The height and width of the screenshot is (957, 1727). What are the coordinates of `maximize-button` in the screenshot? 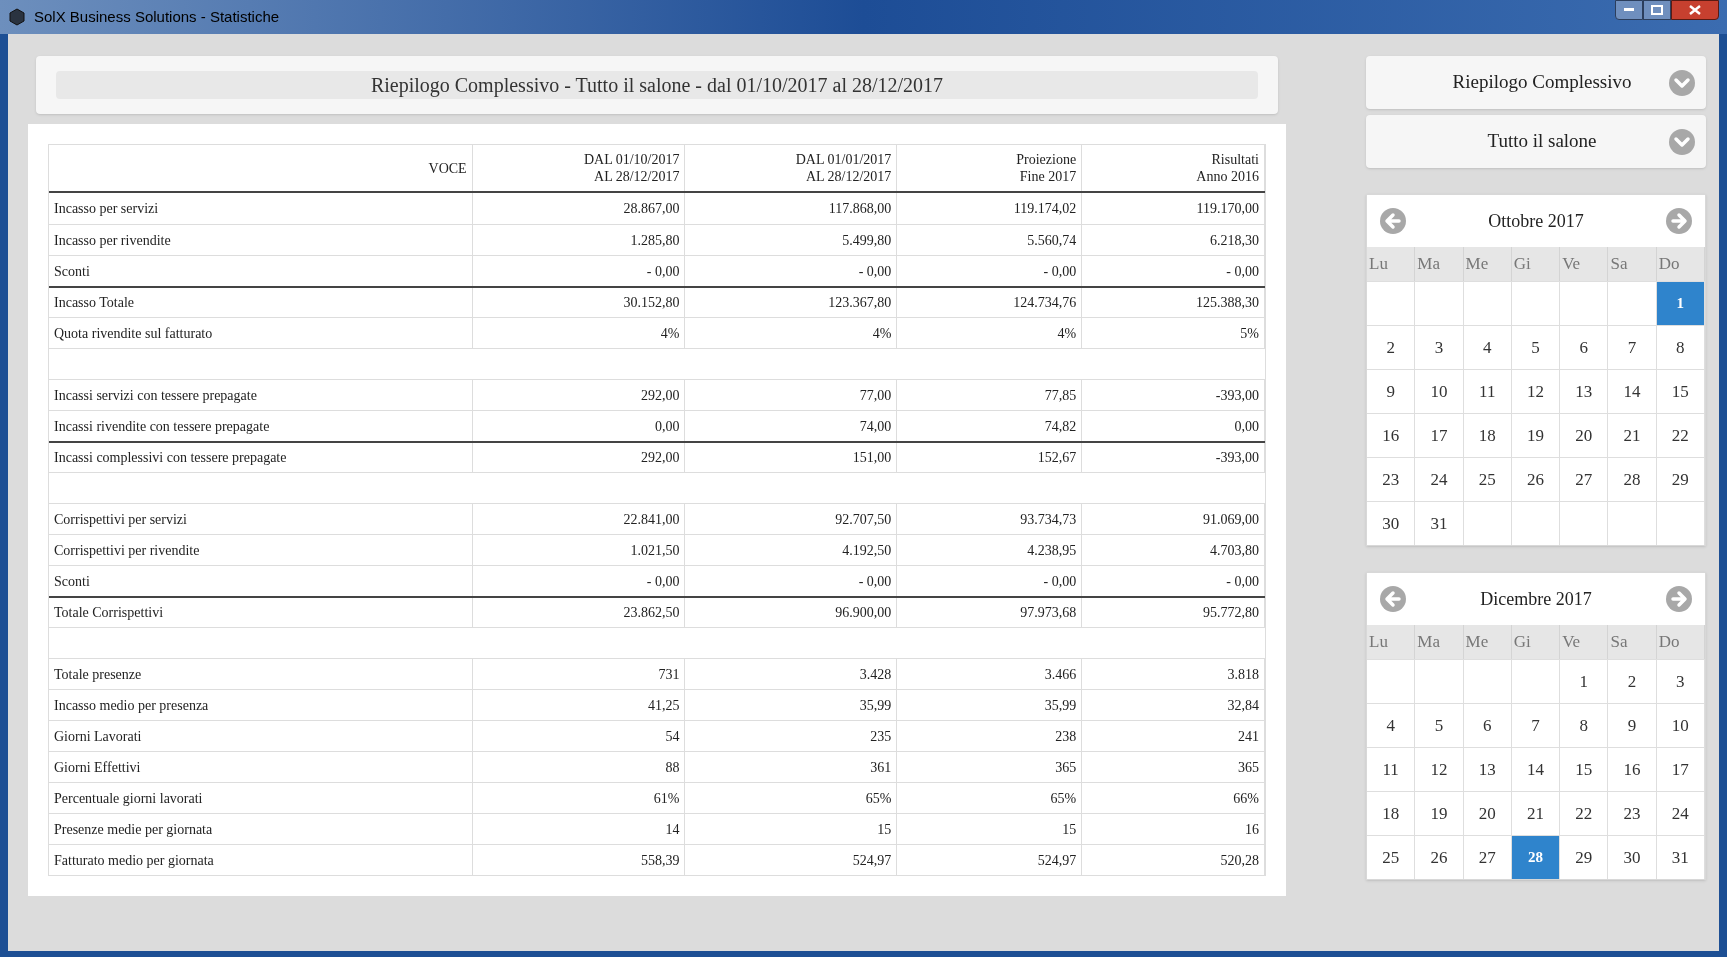 It's located at (1657, 10).